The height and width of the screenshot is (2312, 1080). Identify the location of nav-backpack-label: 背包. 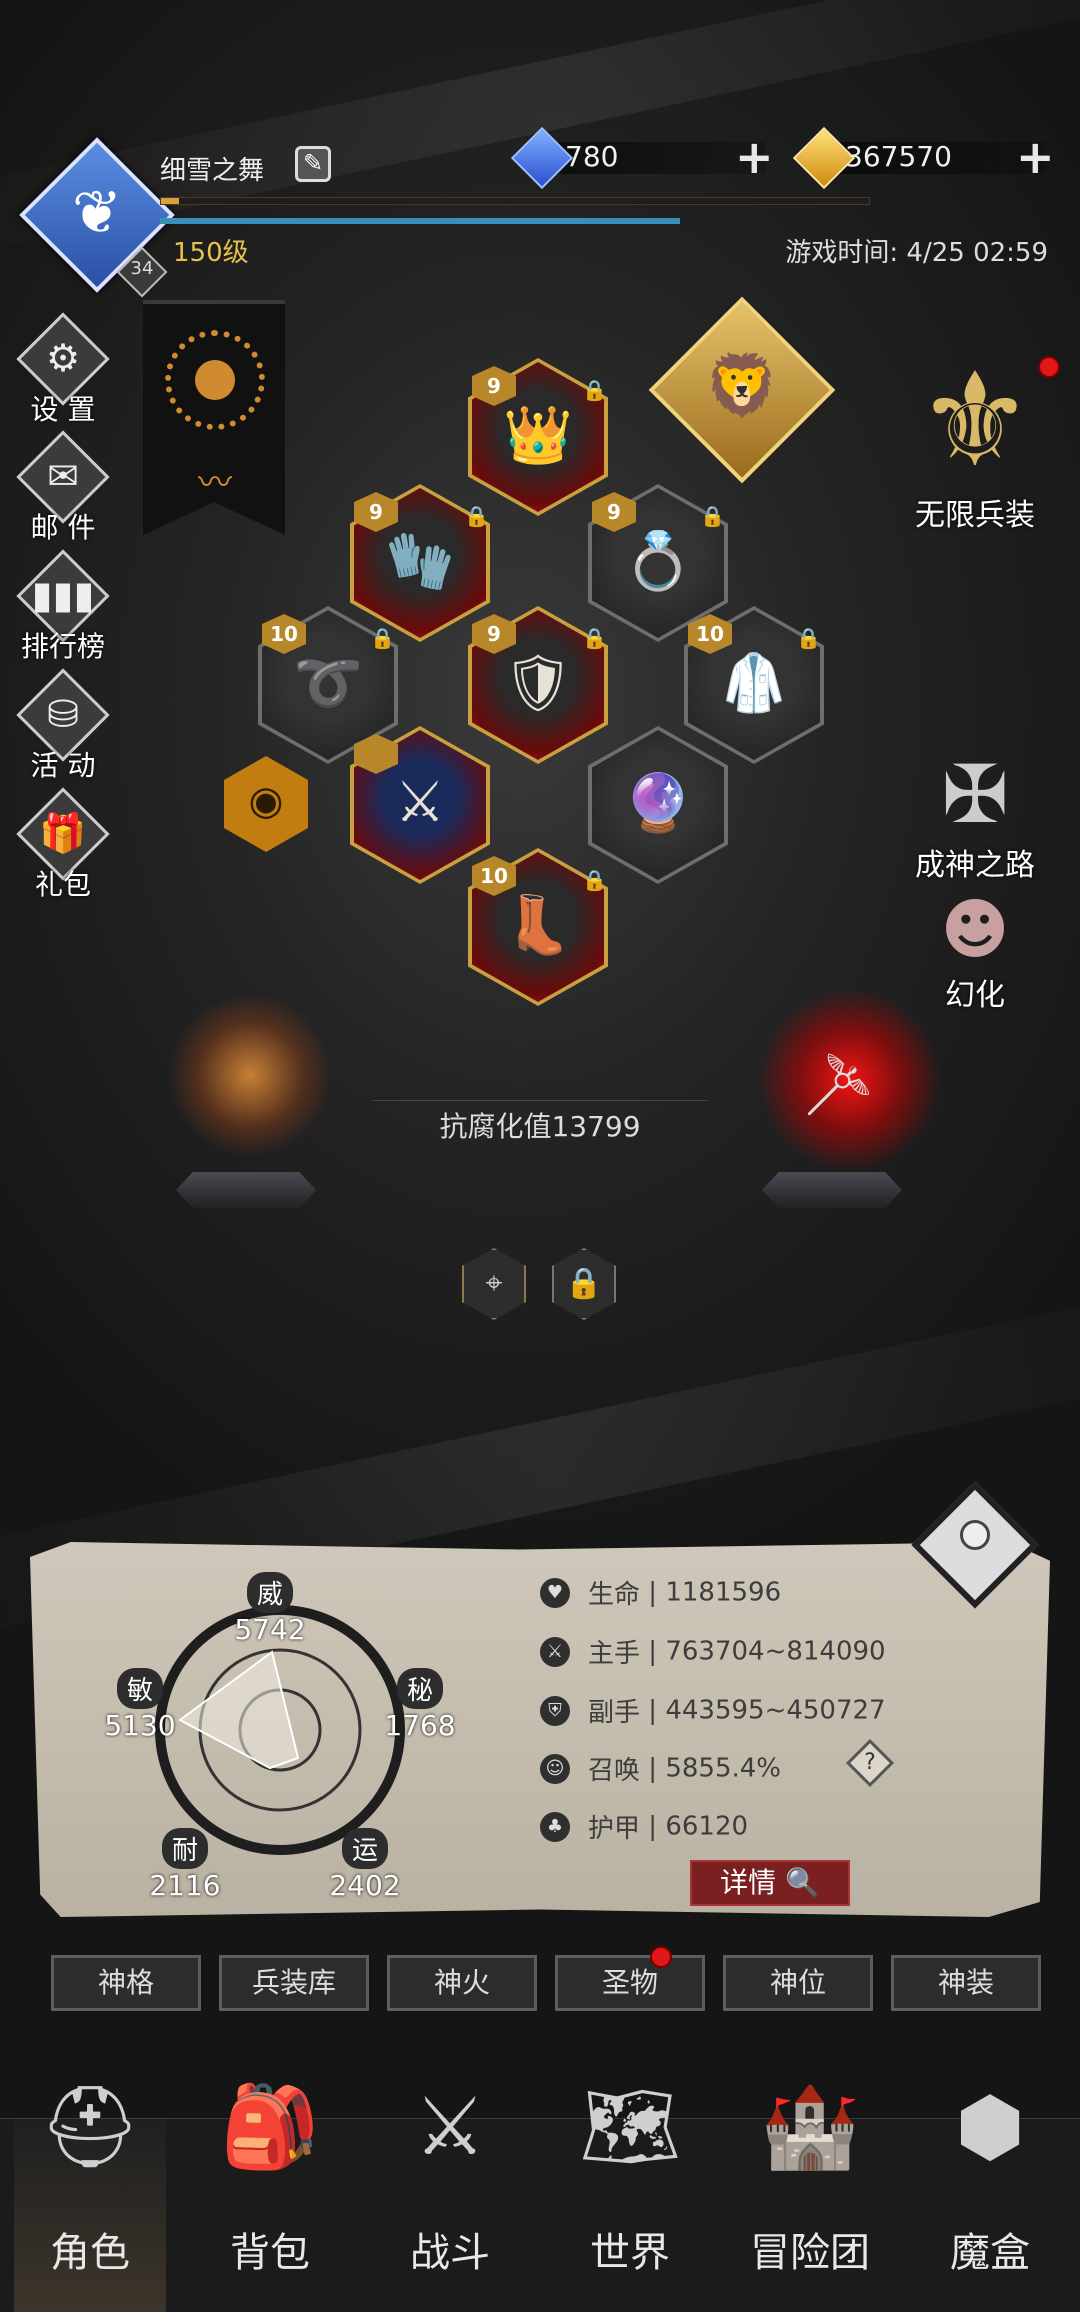
(270, 2253).